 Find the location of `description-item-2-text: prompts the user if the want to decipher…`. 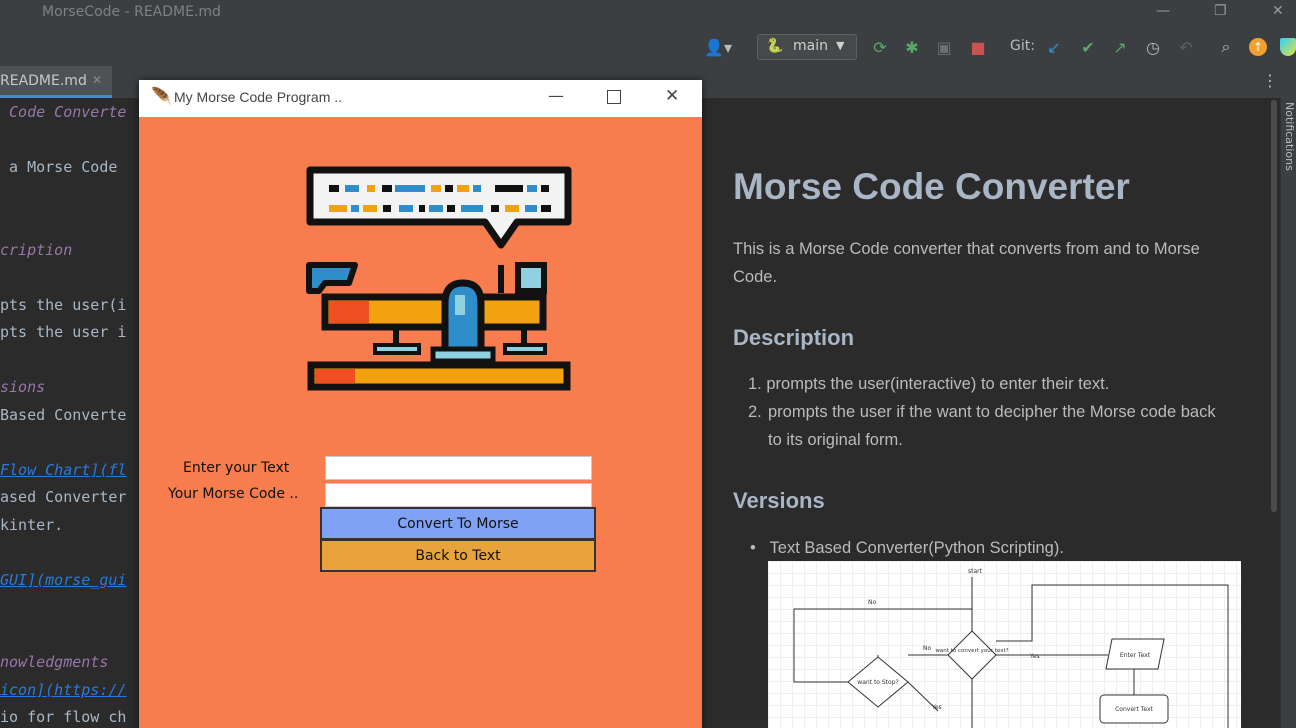

description-item-2-text: prompts the user if the want to decipher… is located at coordinates (992, 426).